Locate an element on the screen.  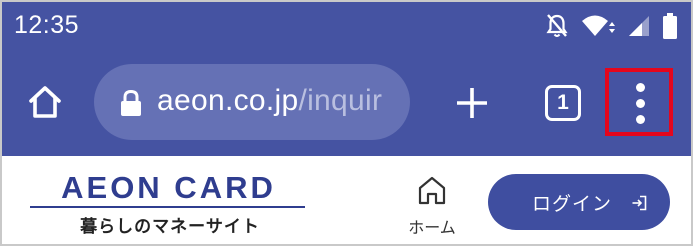
home-nav-link: ホーム is located at coordinates (432, 205).